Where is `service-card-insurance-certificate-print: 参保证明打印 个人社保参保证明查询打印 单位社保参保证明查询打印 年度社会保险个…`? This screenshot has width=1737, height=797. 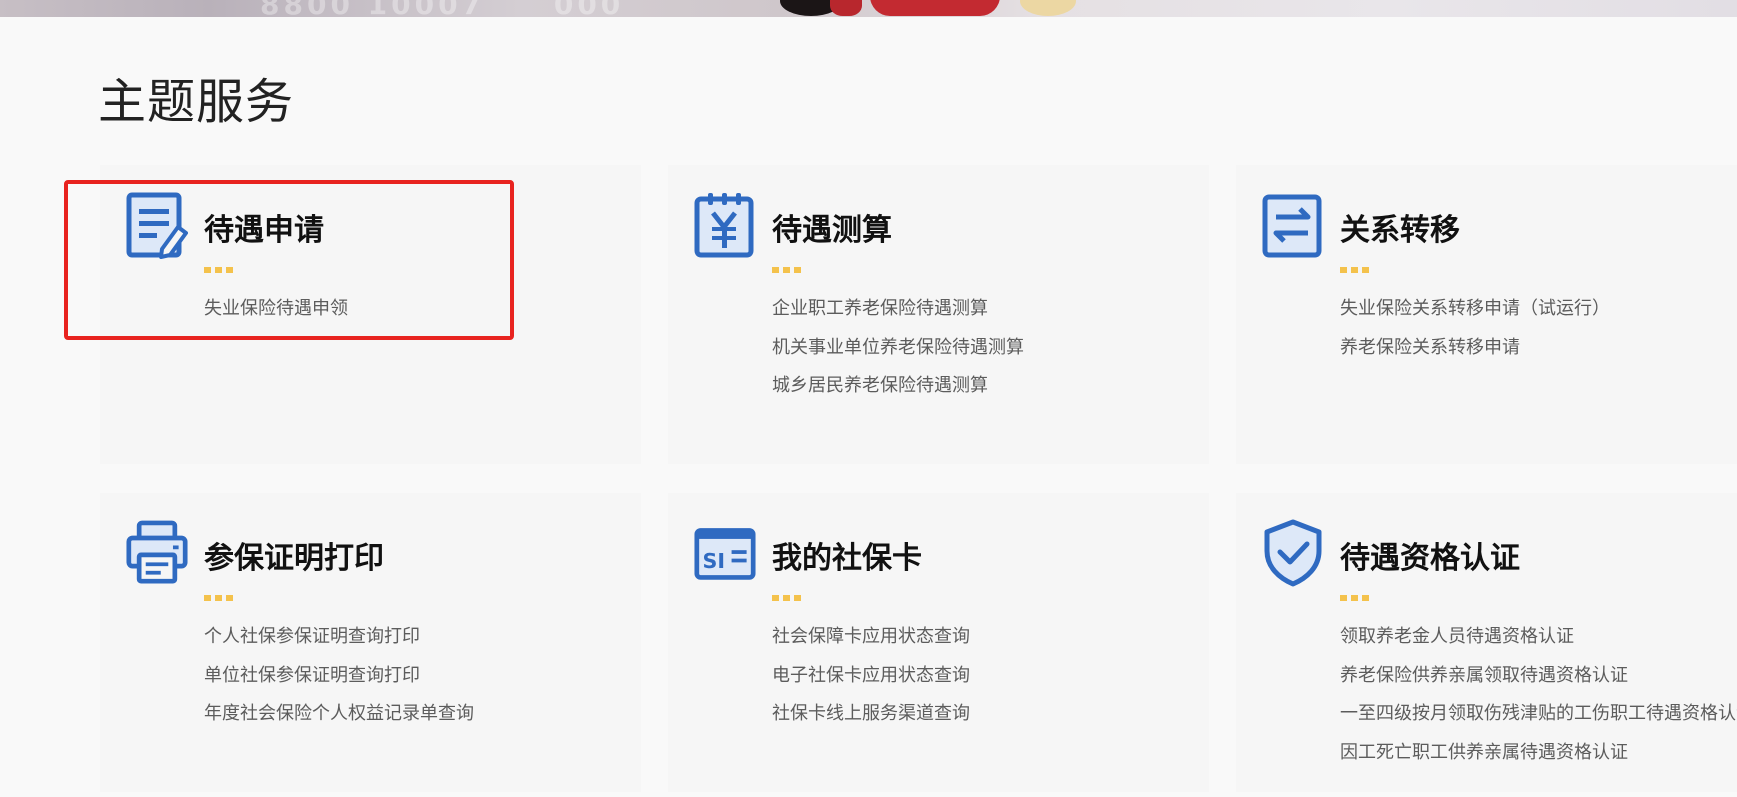 service-card-insurance-certificate-print: 参保证明打印 个人社保参保证明查询打印 单位社保参保证明查询打印 年度社会保险个… is located at coordinates (370, 642).